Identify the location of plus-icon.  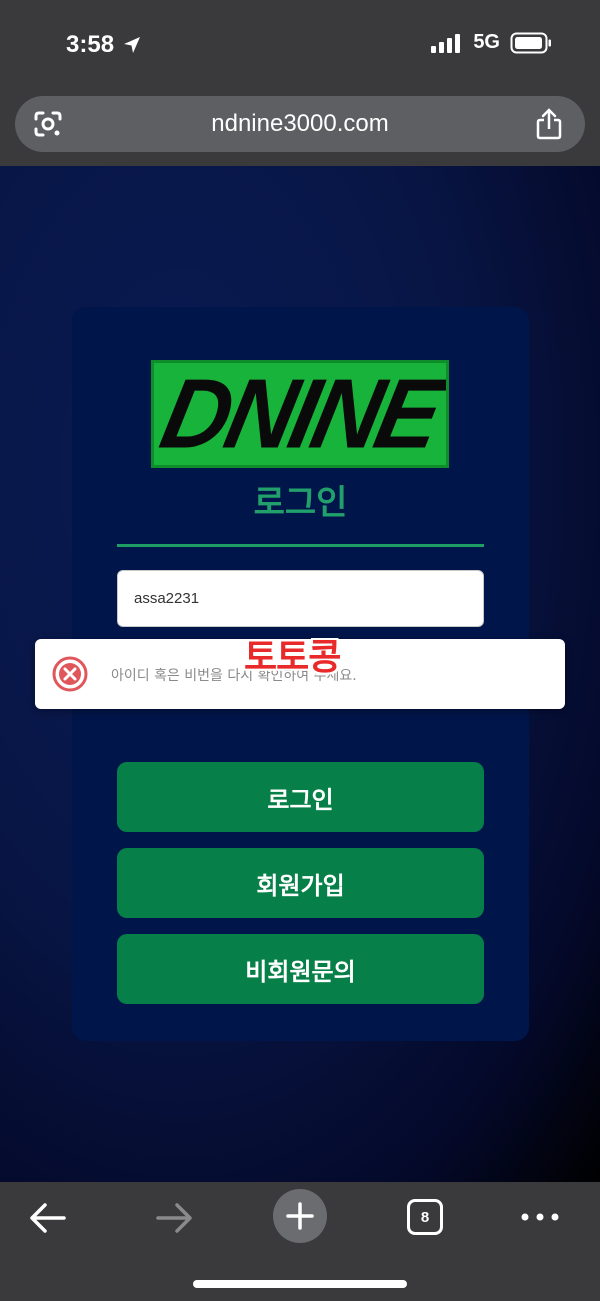
(300, 1216).